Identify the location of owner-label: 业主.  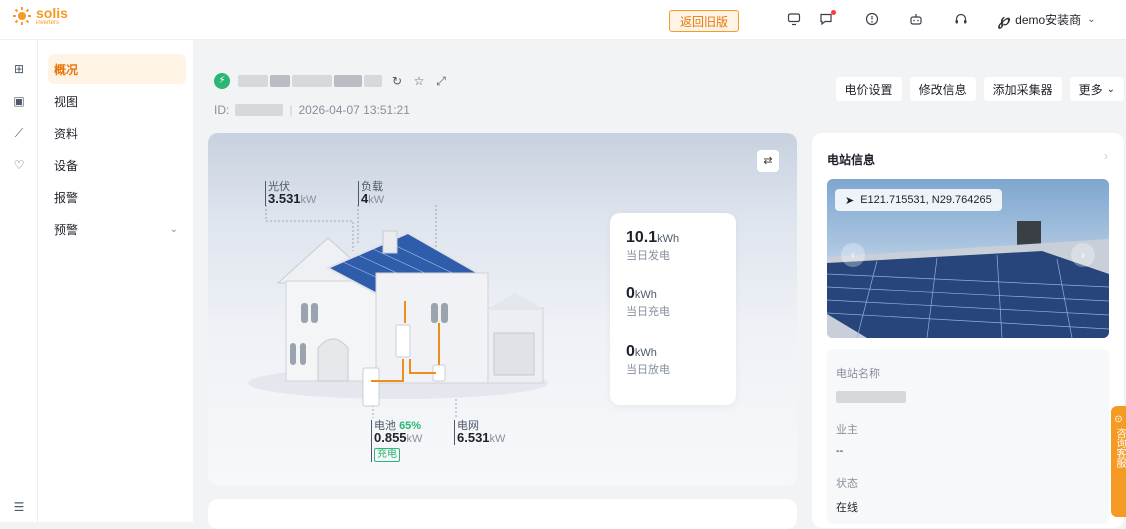
(847, 430).